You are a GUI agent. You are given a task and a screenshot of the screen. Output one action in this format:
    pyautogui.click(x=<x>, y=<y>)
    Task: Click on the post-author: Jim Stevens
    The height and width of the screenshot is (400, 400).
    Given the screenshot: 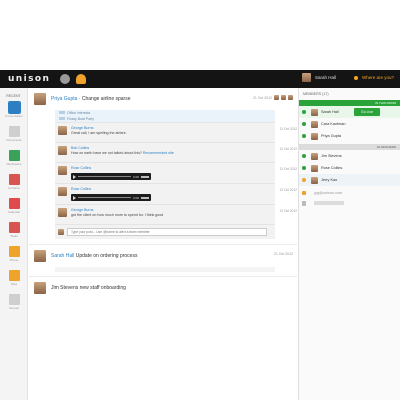 What is the action you would take?
    pyautogui.click(x=64, y=288)
    